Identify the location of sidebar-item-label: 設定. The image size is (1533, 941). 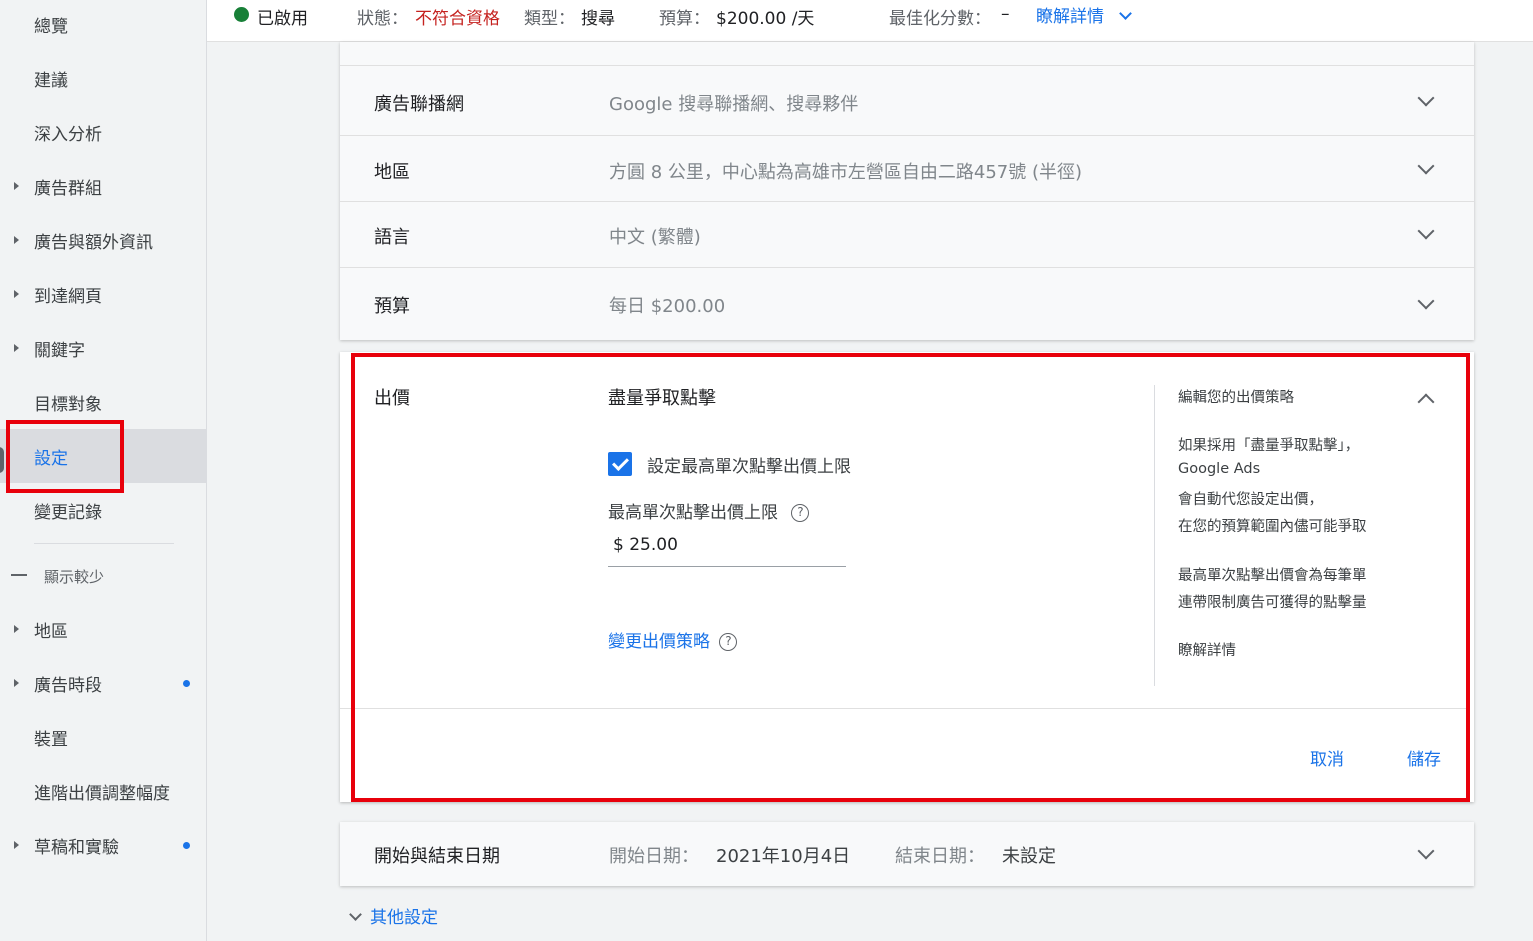
(51, 458).